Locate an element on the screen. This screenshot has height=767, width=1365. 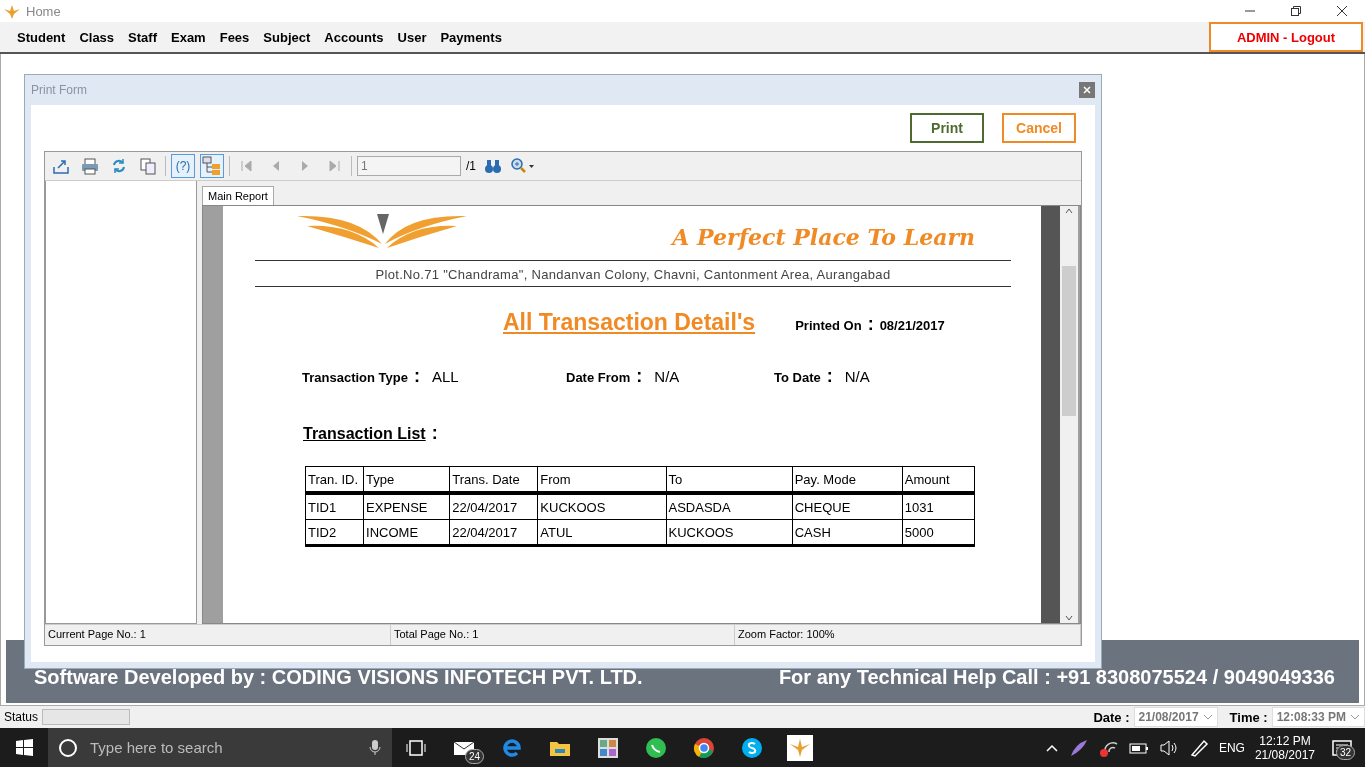
column-header: To is located at coordinates (729, 479).